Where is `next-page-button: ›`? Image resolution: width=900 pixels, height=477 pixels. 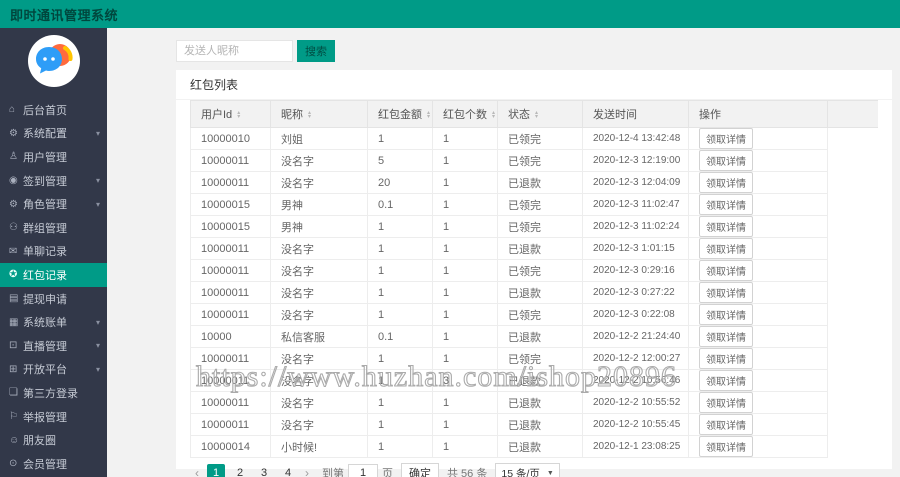 next-page-button: › is located at coordinates (307, 471).